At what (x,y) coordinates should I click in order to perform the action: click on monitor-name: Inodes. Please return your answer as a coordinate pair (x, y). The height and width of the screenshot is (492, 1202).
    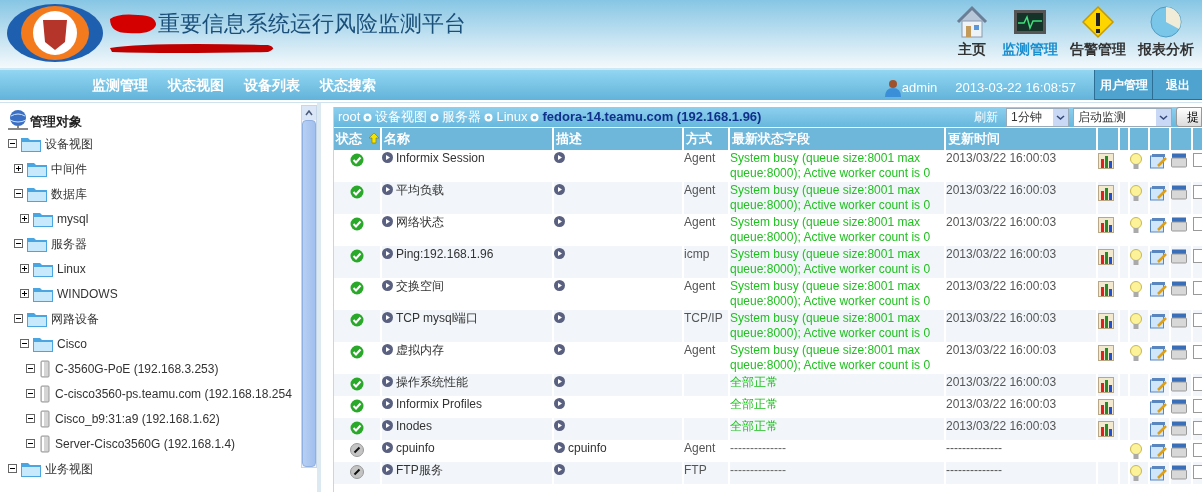
    Looking at the image, I should click on (414, 426).